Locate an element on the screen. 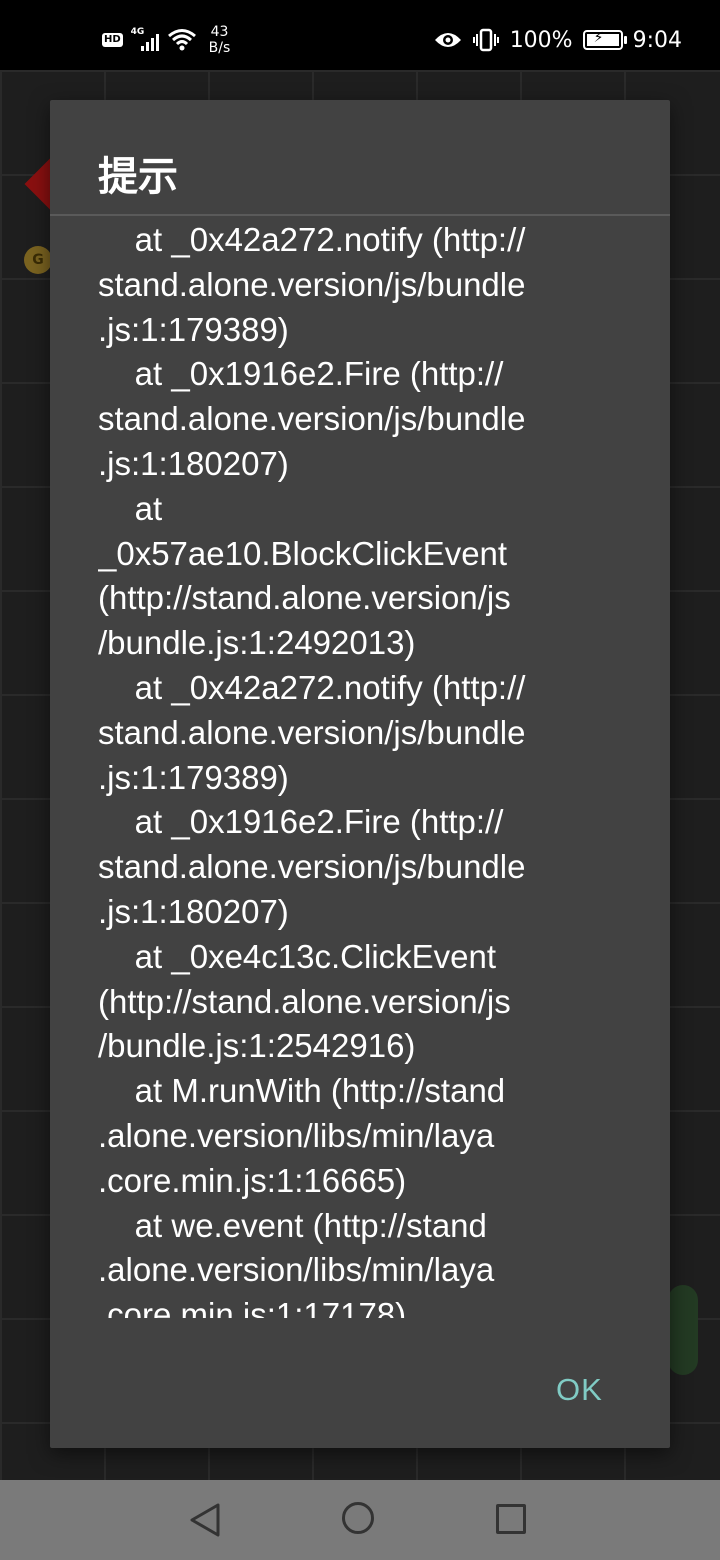  dialog-divider is located at coordinates (360, 215).